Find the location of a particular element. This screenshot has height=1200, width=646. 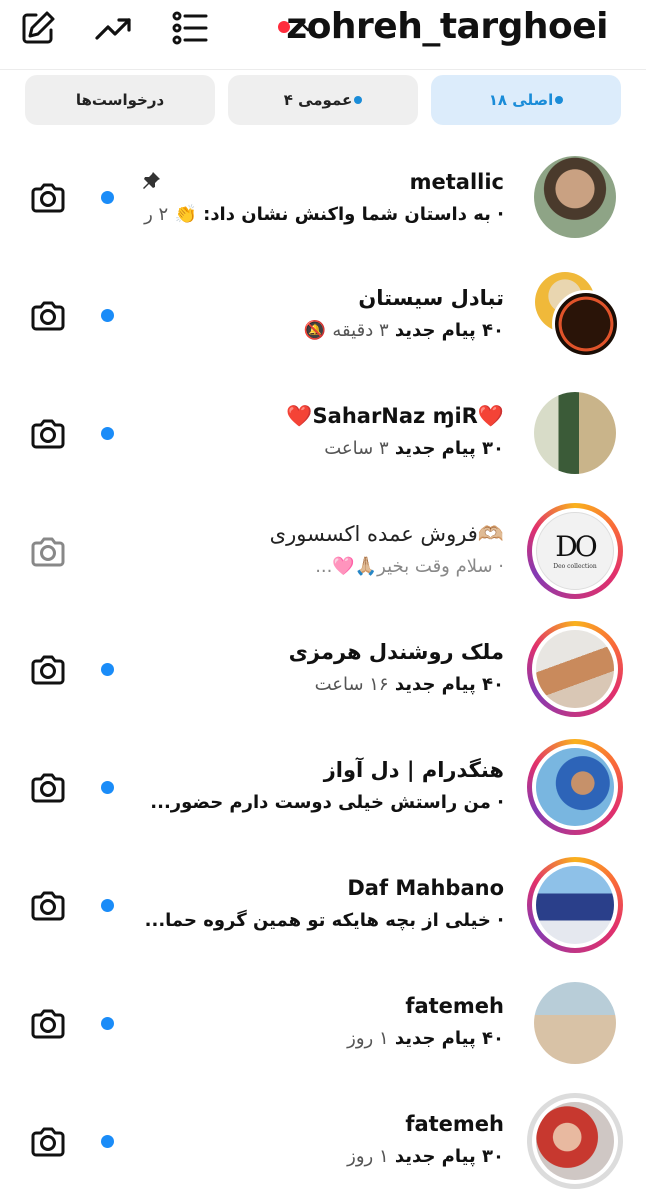

list-icon is located at coordinates (190, 28).